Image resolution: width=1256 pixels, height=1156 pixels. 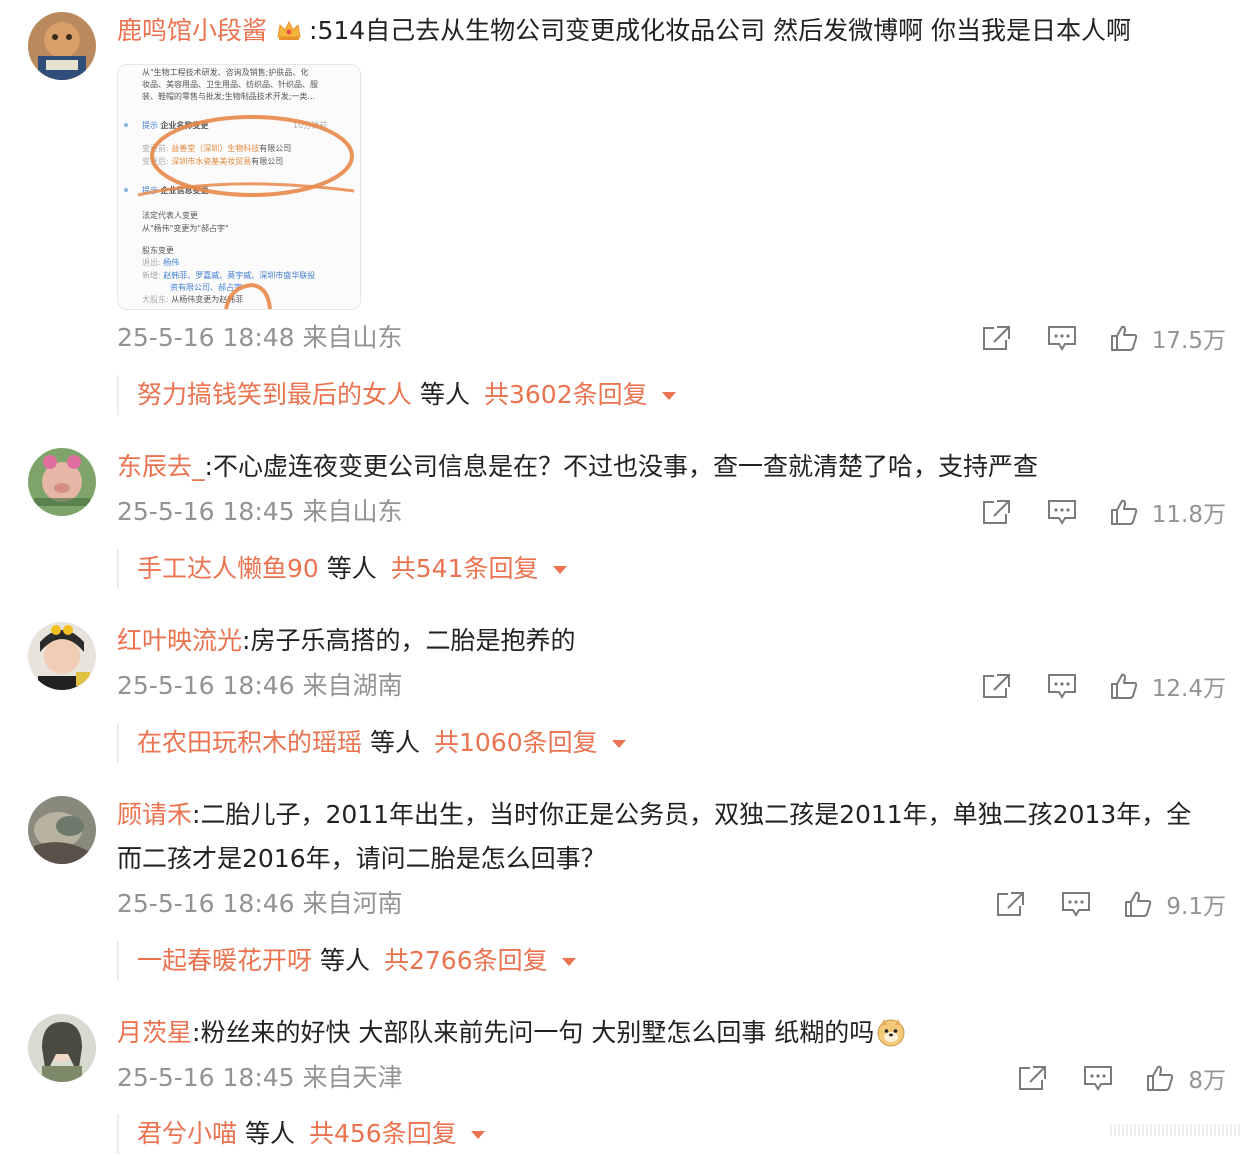 I want to click on user-name: 红叶映流光, so click(x=179, y=640).